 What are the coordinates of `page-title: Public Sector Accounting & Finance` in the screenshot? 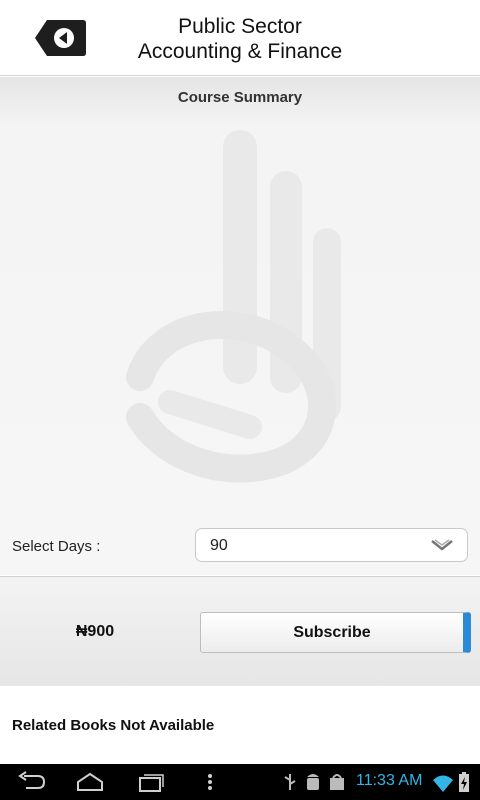 It's located at (240, 39).